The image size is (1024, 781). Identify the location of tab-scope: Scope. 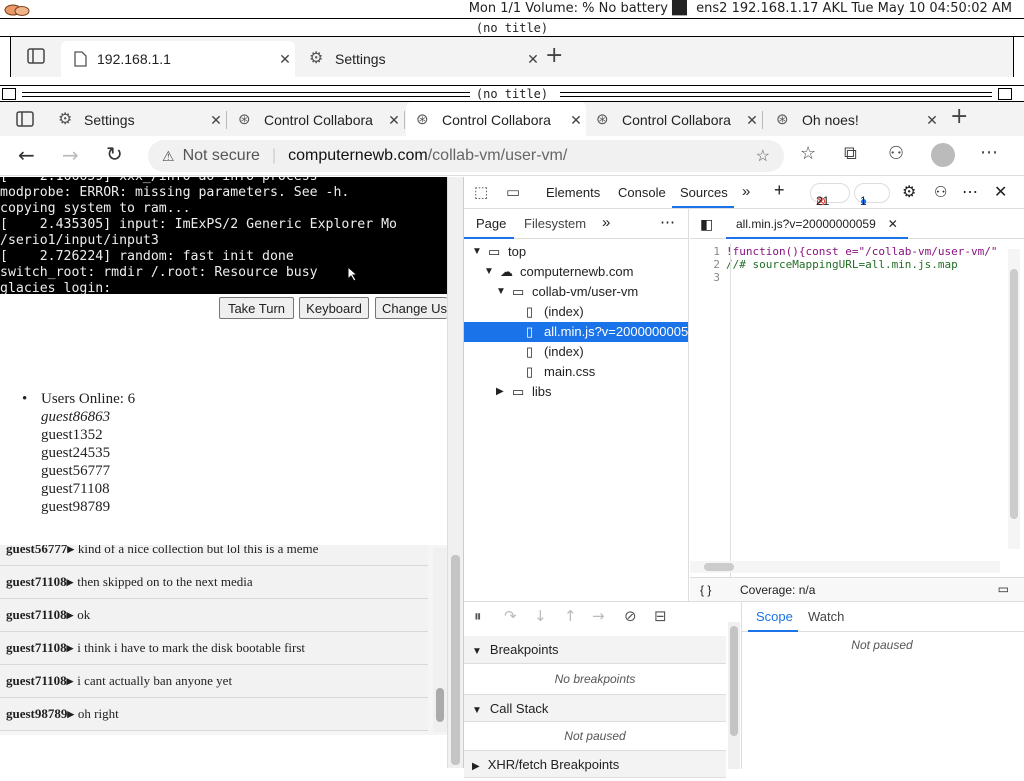
(774, 616).